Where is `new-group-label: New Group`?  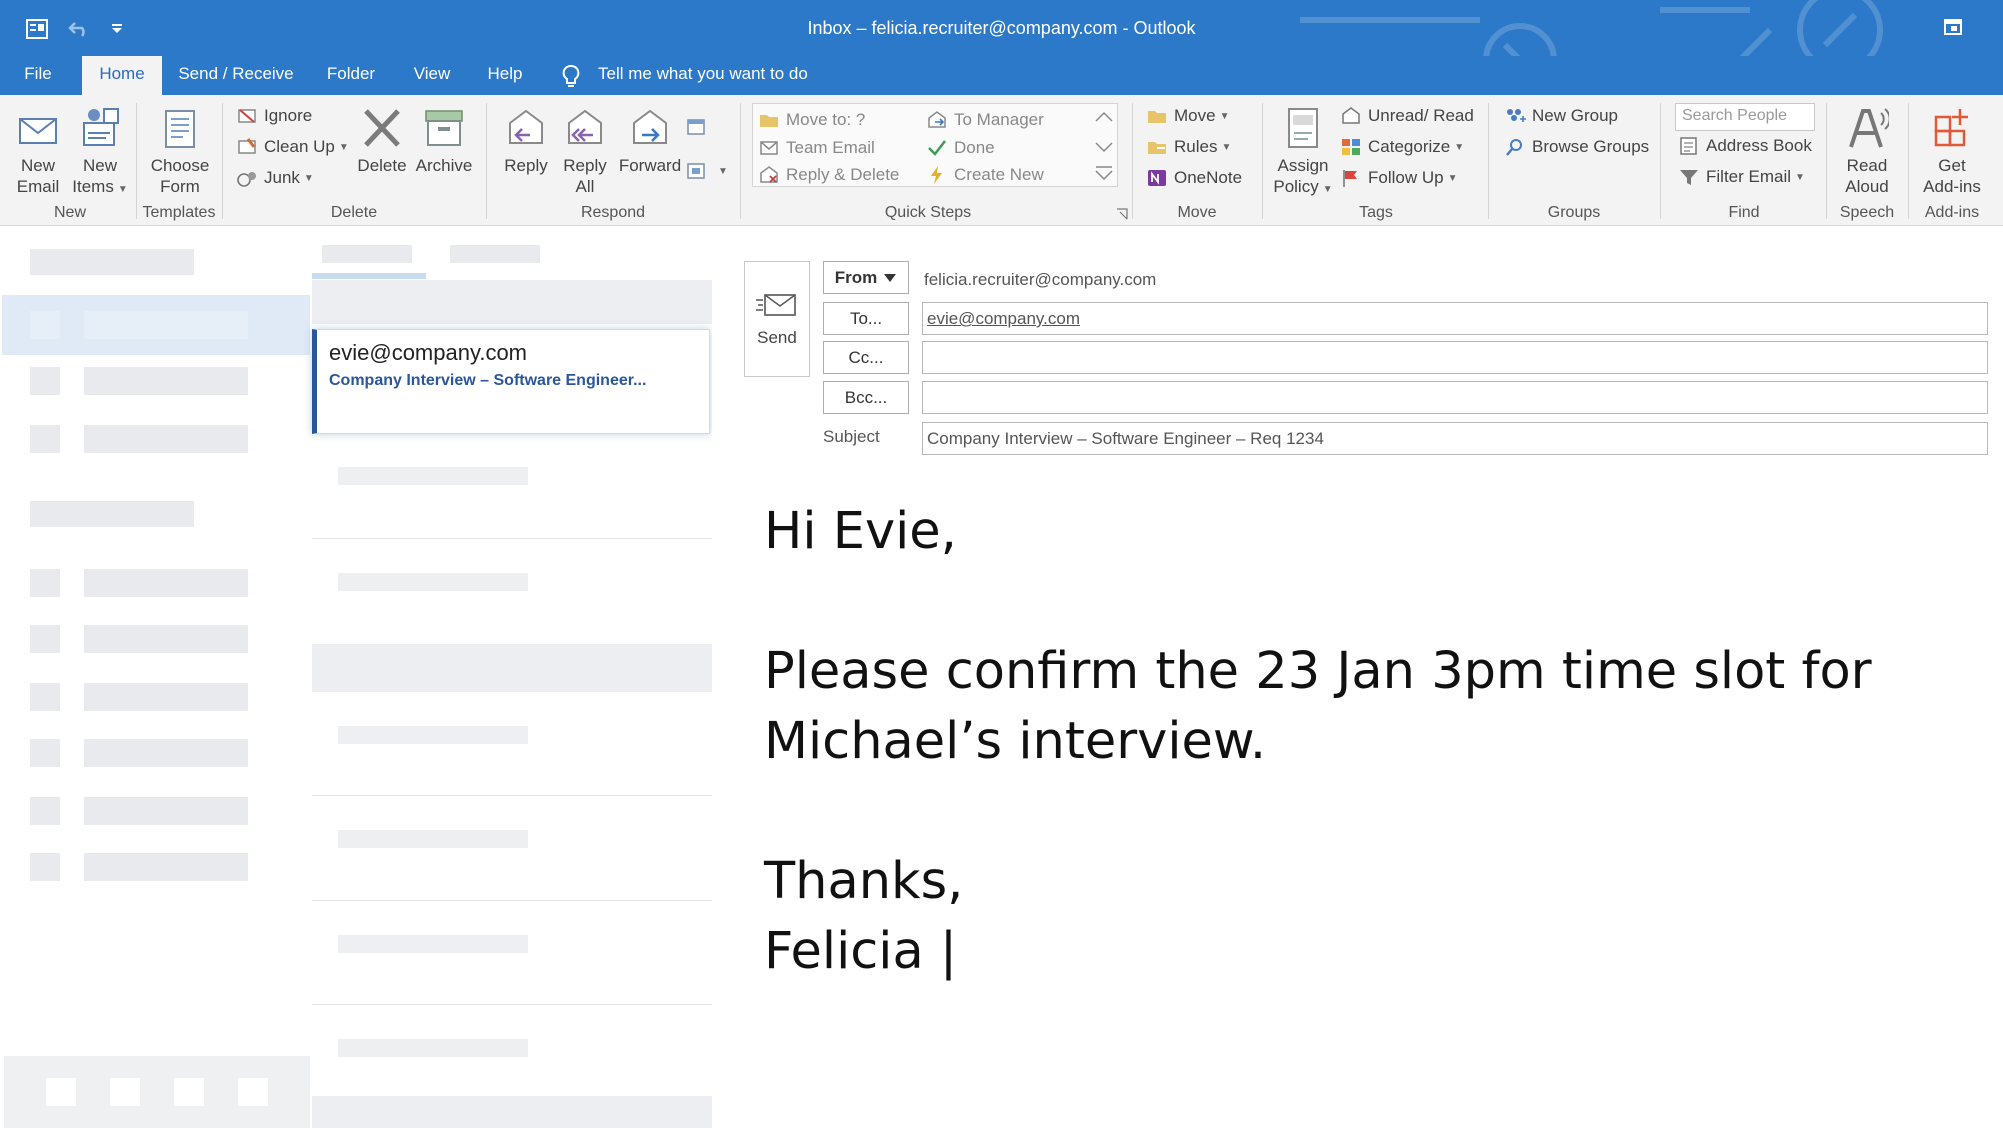
new-group-label: New Group is located at coordinates (1575, 115).